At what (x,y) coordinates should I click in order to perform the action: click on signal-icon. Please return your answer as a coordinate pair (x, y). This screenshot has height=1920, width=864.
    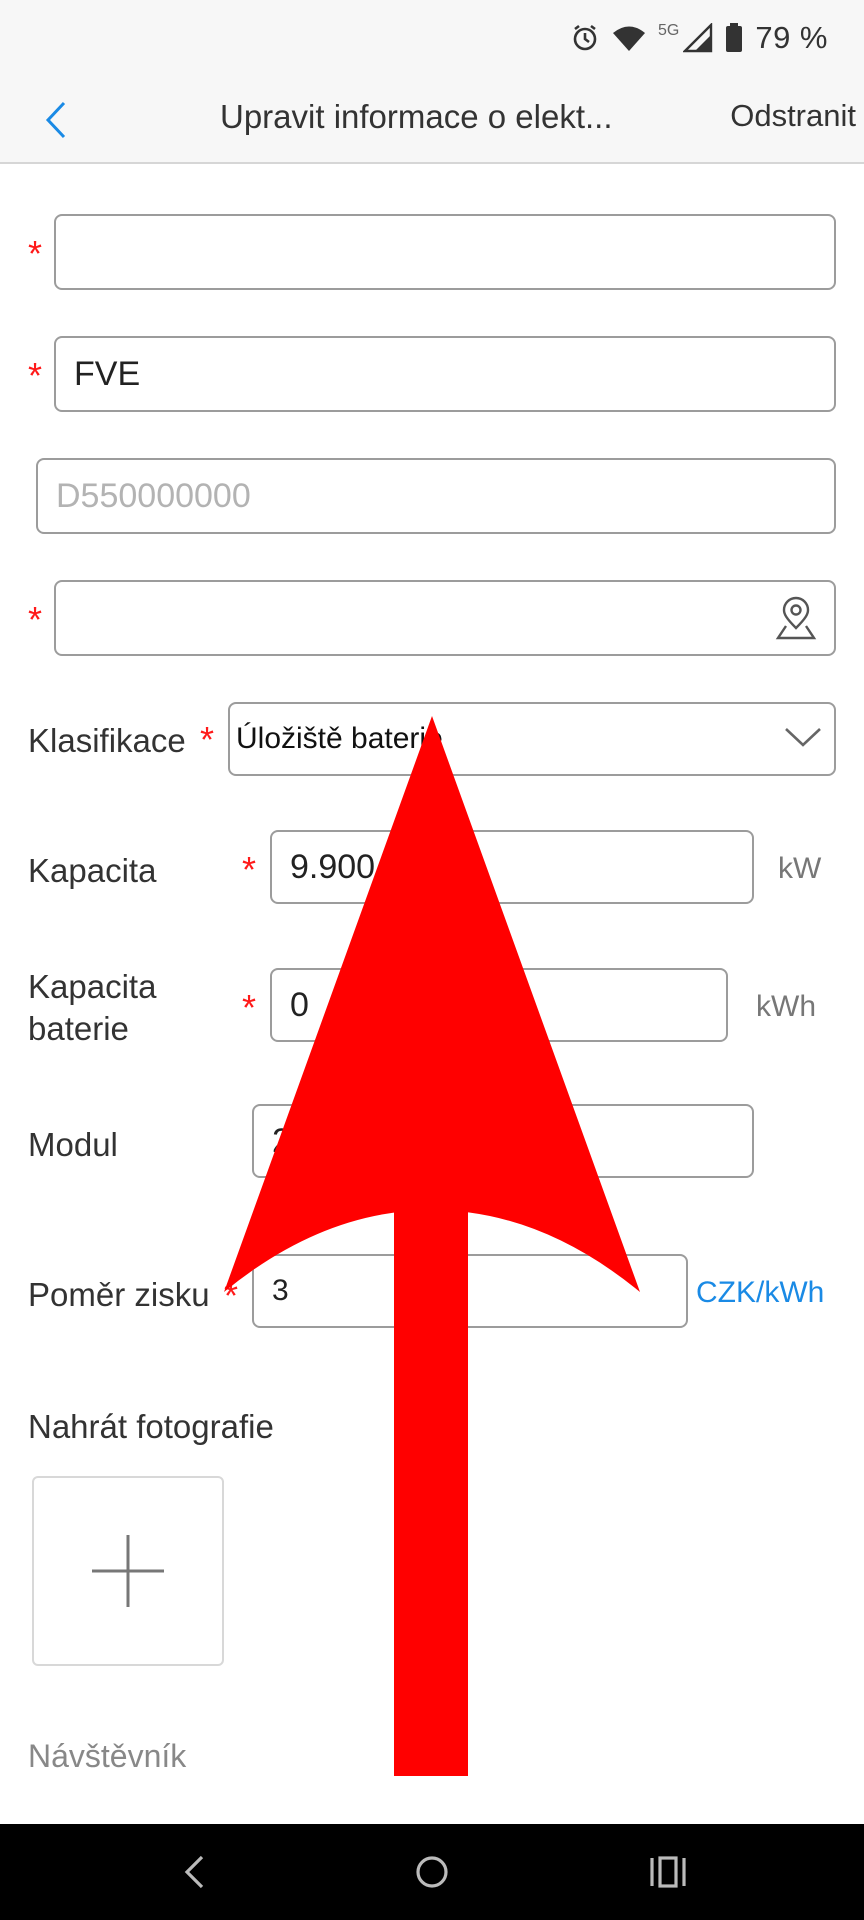
    Looking at the image, I should click on (698, 38).